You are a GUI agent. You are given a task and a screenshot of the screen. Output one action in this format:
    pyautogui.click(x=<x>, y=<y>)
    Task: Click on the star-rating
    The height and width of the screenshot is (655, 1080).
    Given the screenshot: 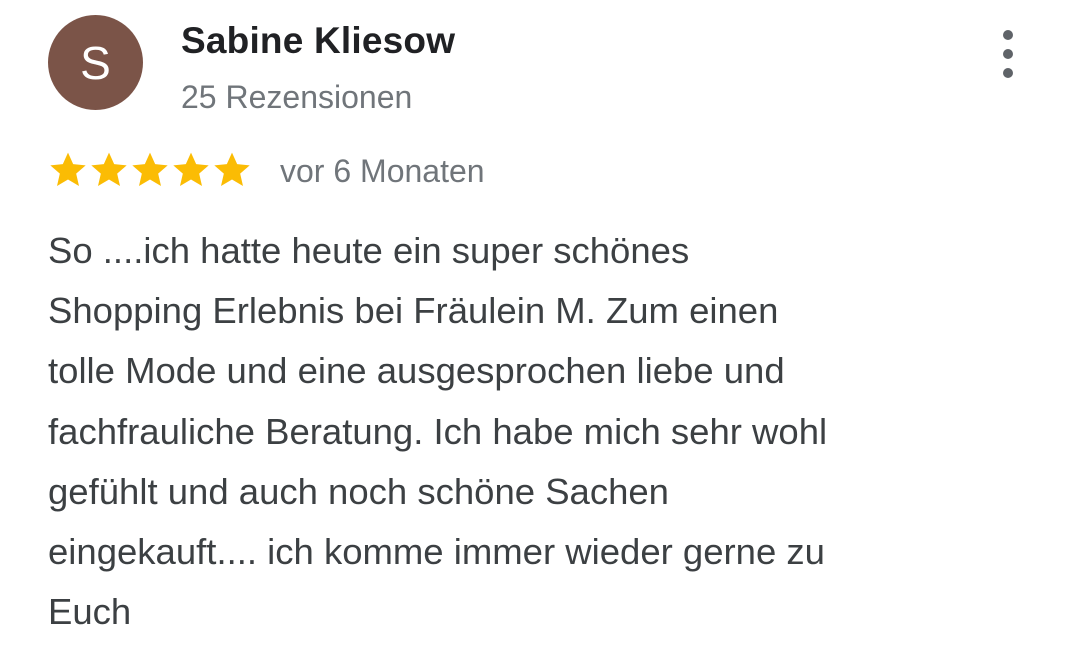 What is the action you would take?
    pyautogui.click(x=150, y=170)
    